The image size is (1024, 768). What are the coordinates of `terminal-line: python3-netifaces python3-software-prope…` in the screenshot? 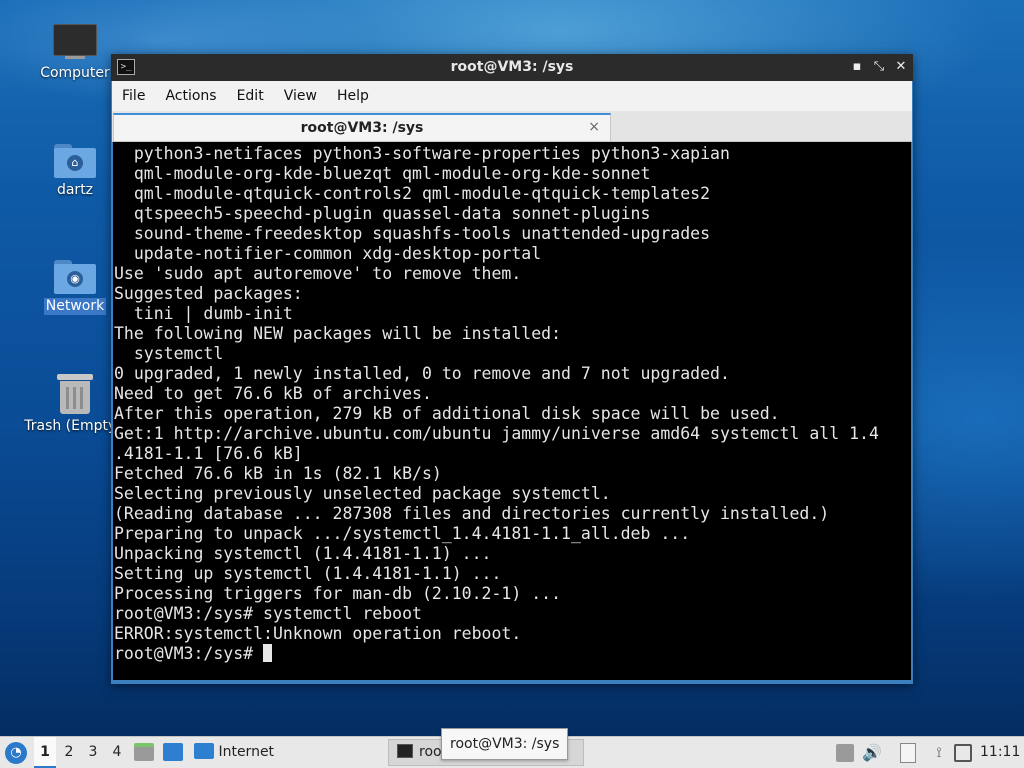 It's located at (422, 153).